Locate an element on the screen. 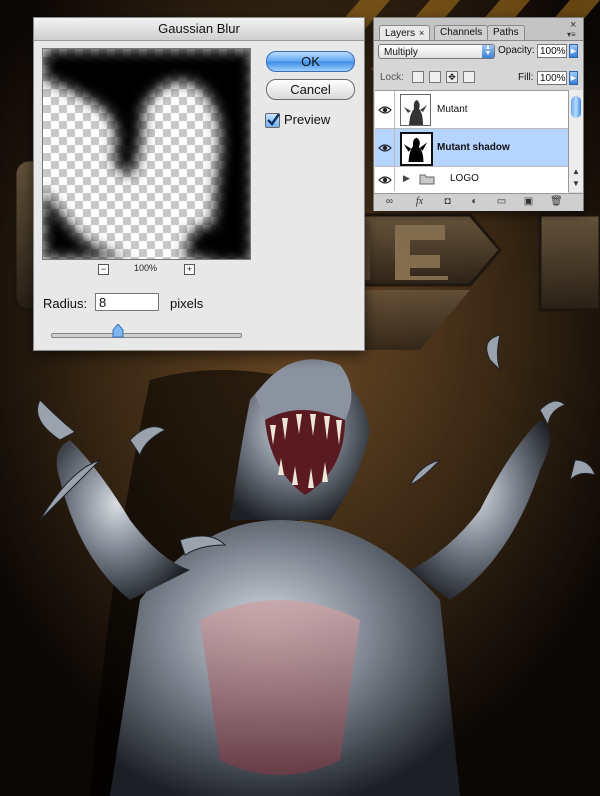 This screenshot has width=600, height=796. layer-row-mutant-shadow: Mutant shadow is located at coordinates (471, 148).